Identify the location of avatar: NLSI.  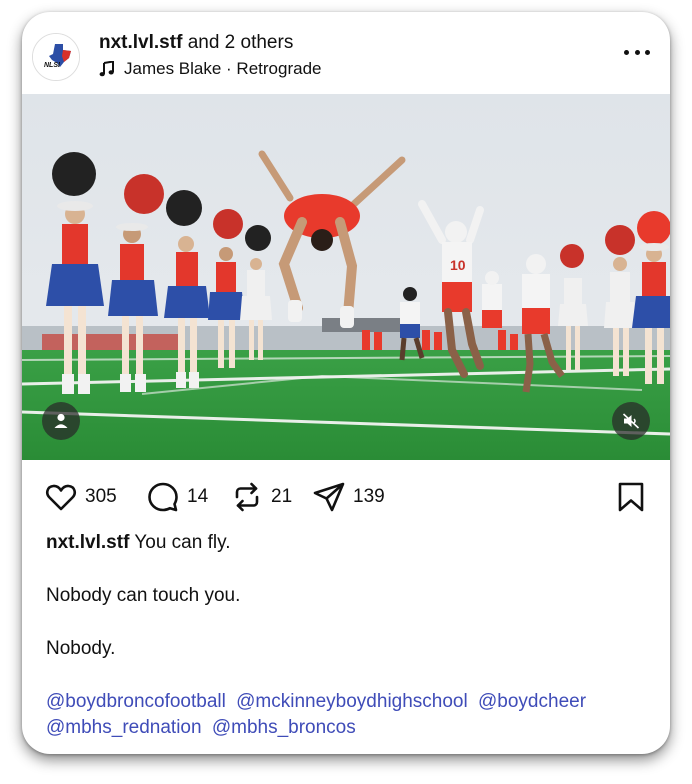
(56, 57).